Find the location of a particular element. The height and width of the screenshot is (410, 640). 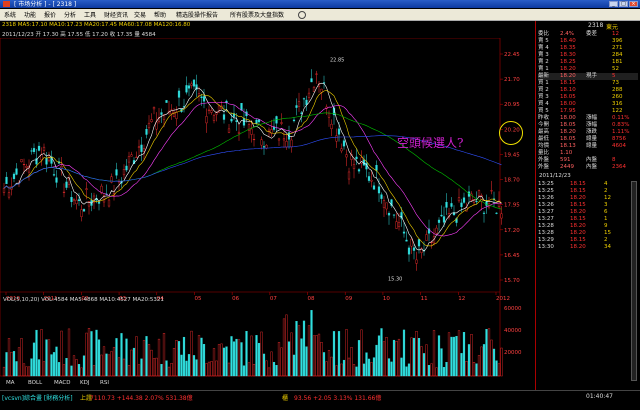

quote-row-key2: 現手 is located at coordinates (592, 76).